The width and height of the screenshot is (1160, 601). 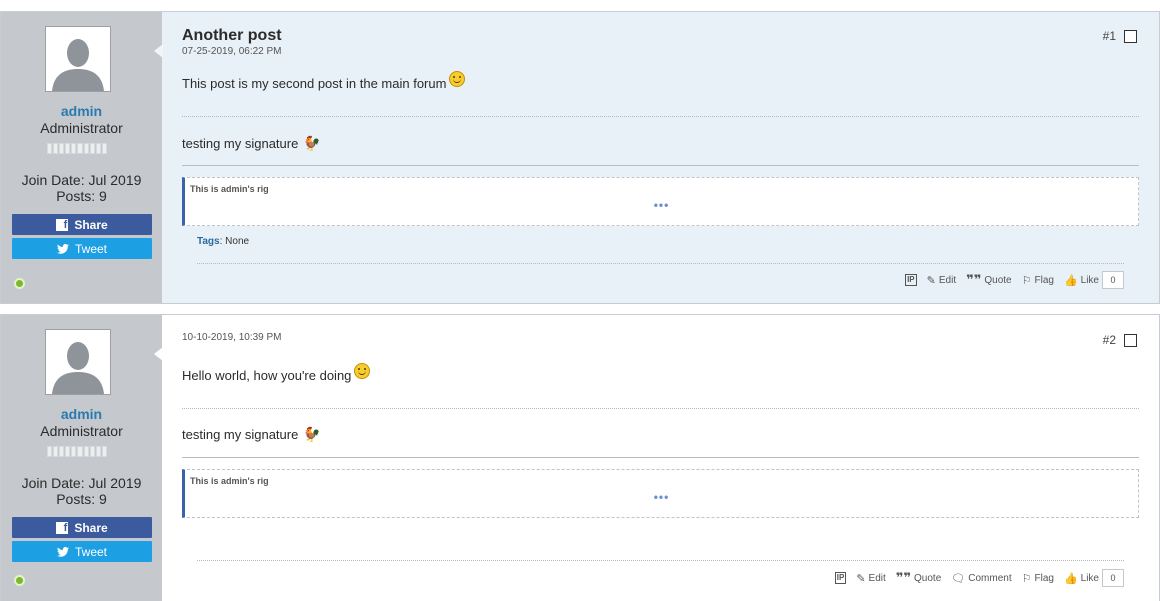 I want to click on tags-line: Tags: None, so click(x=223, y=241).